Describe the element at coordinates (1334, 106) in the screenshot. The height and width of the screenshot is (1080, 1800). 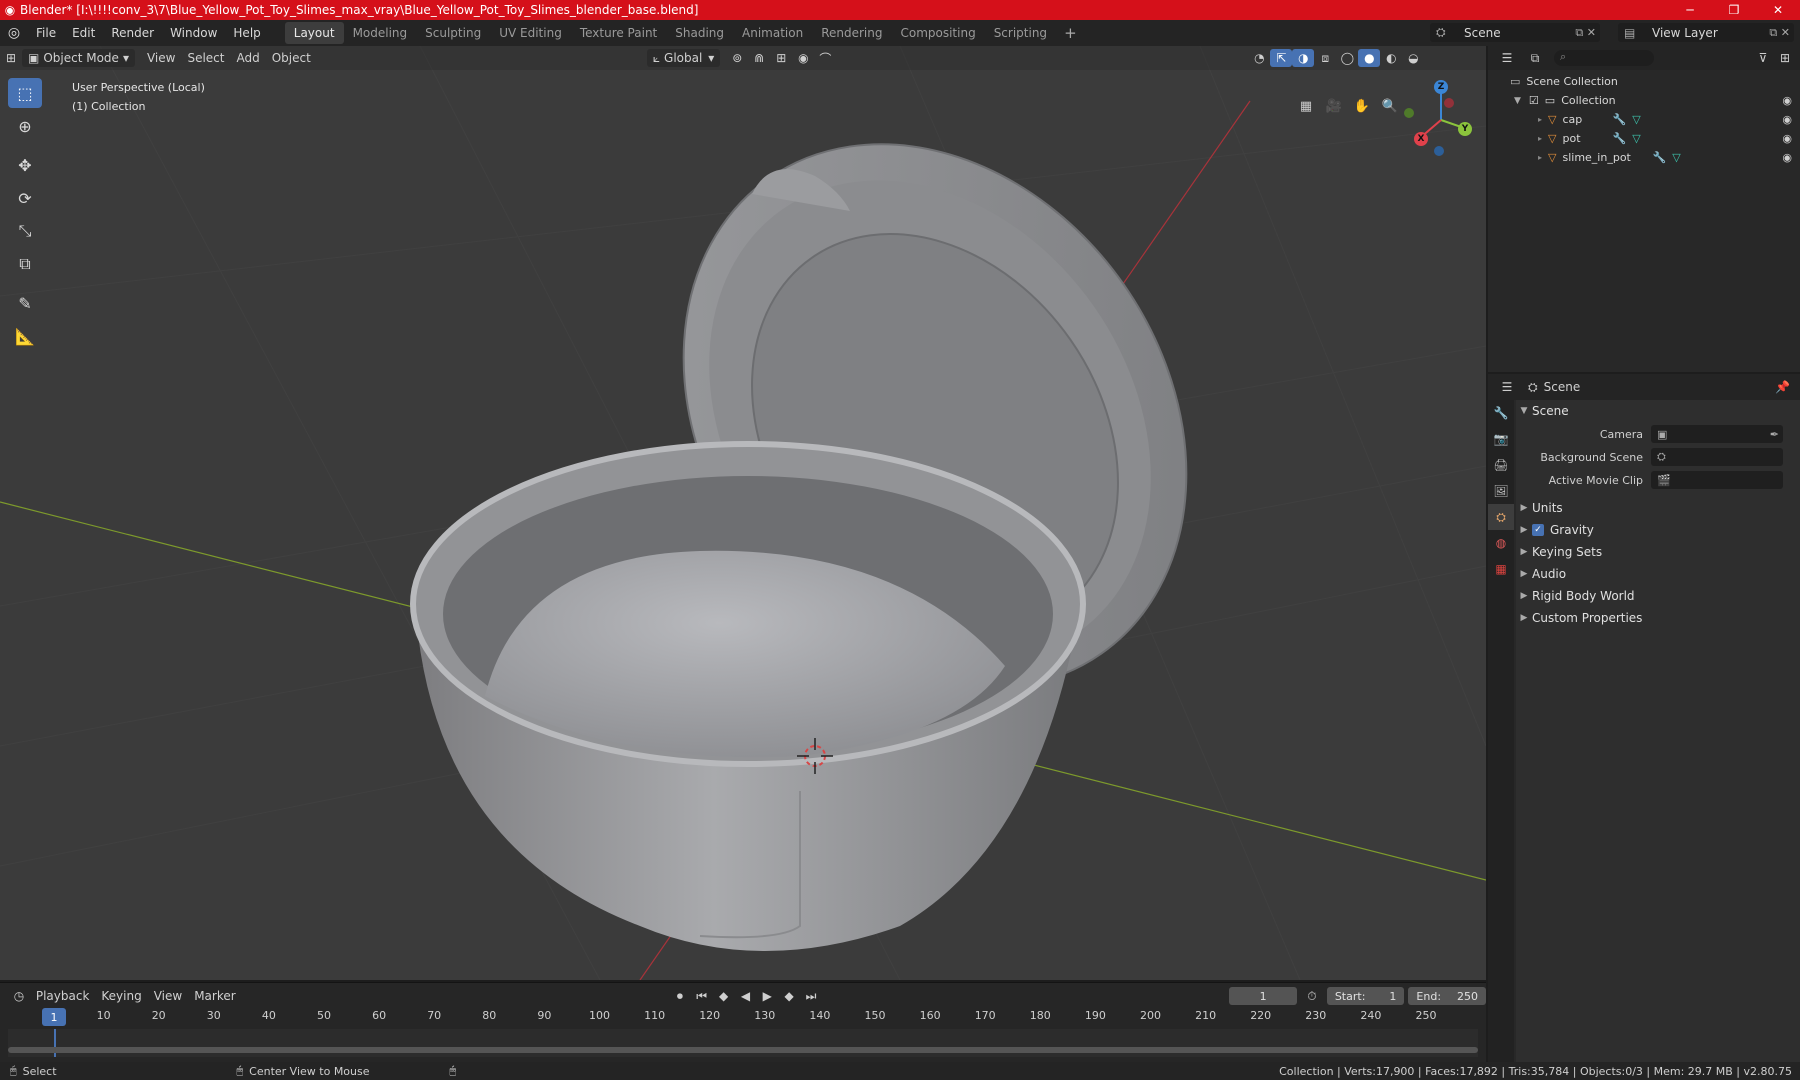
I see `camera-view-icon: 🎥` at that location.